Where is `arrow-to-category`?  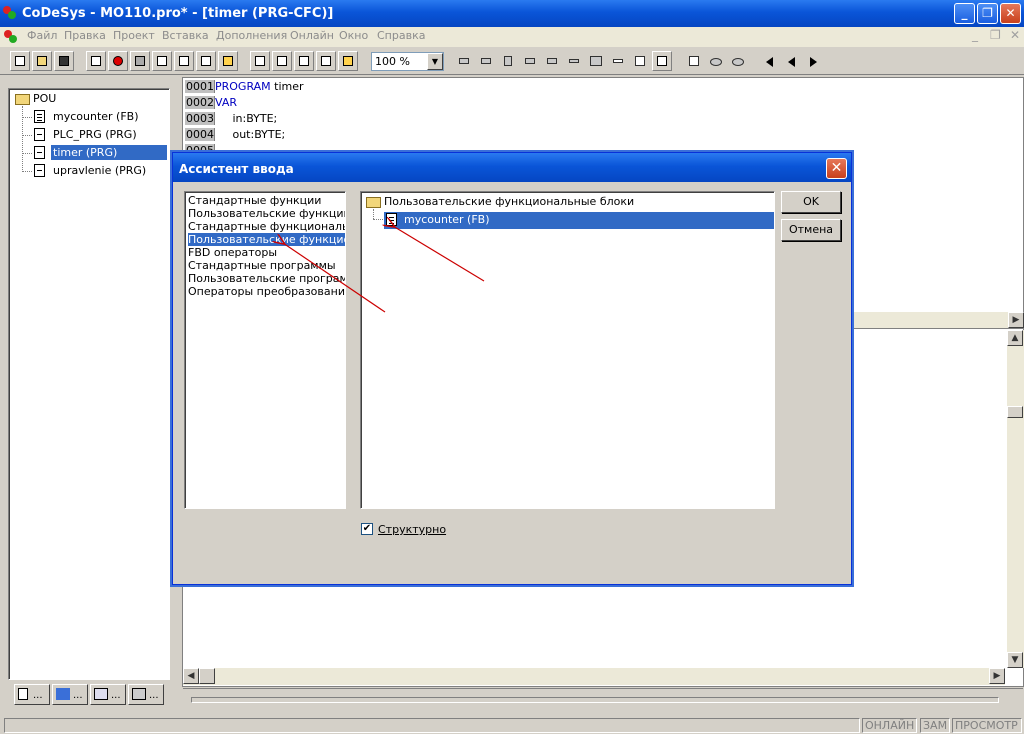 arrow-to-category is located at coordinates (334, 278).